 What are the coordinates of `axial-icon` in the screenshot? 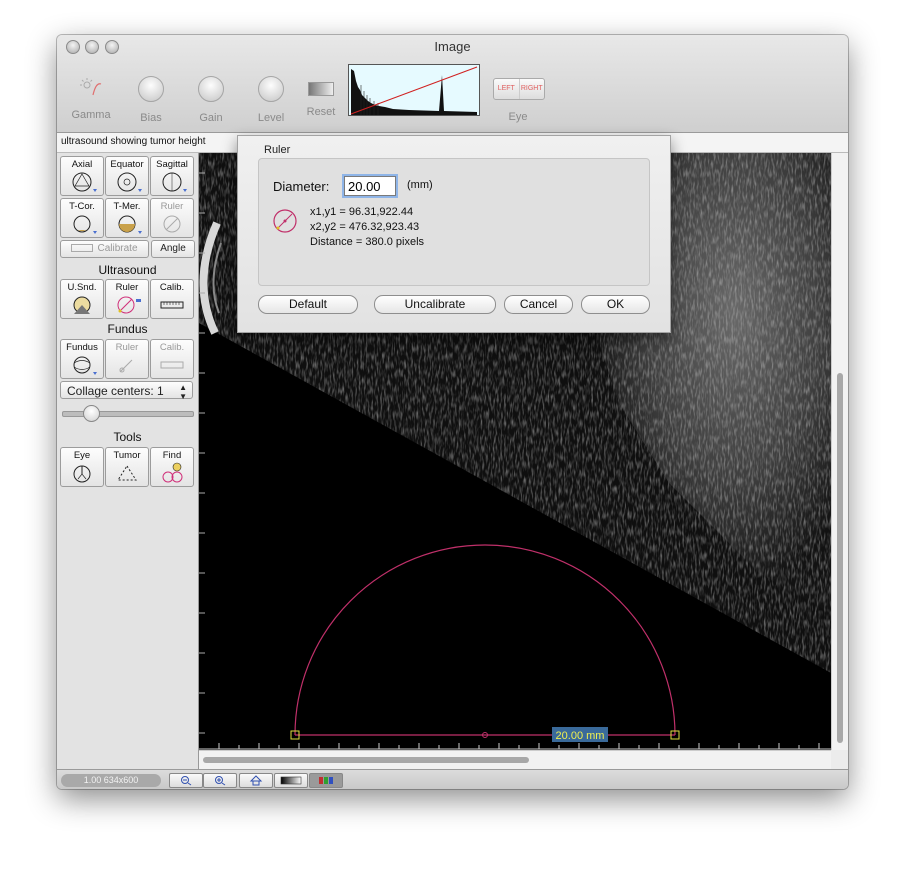 It's located at (84, 182).